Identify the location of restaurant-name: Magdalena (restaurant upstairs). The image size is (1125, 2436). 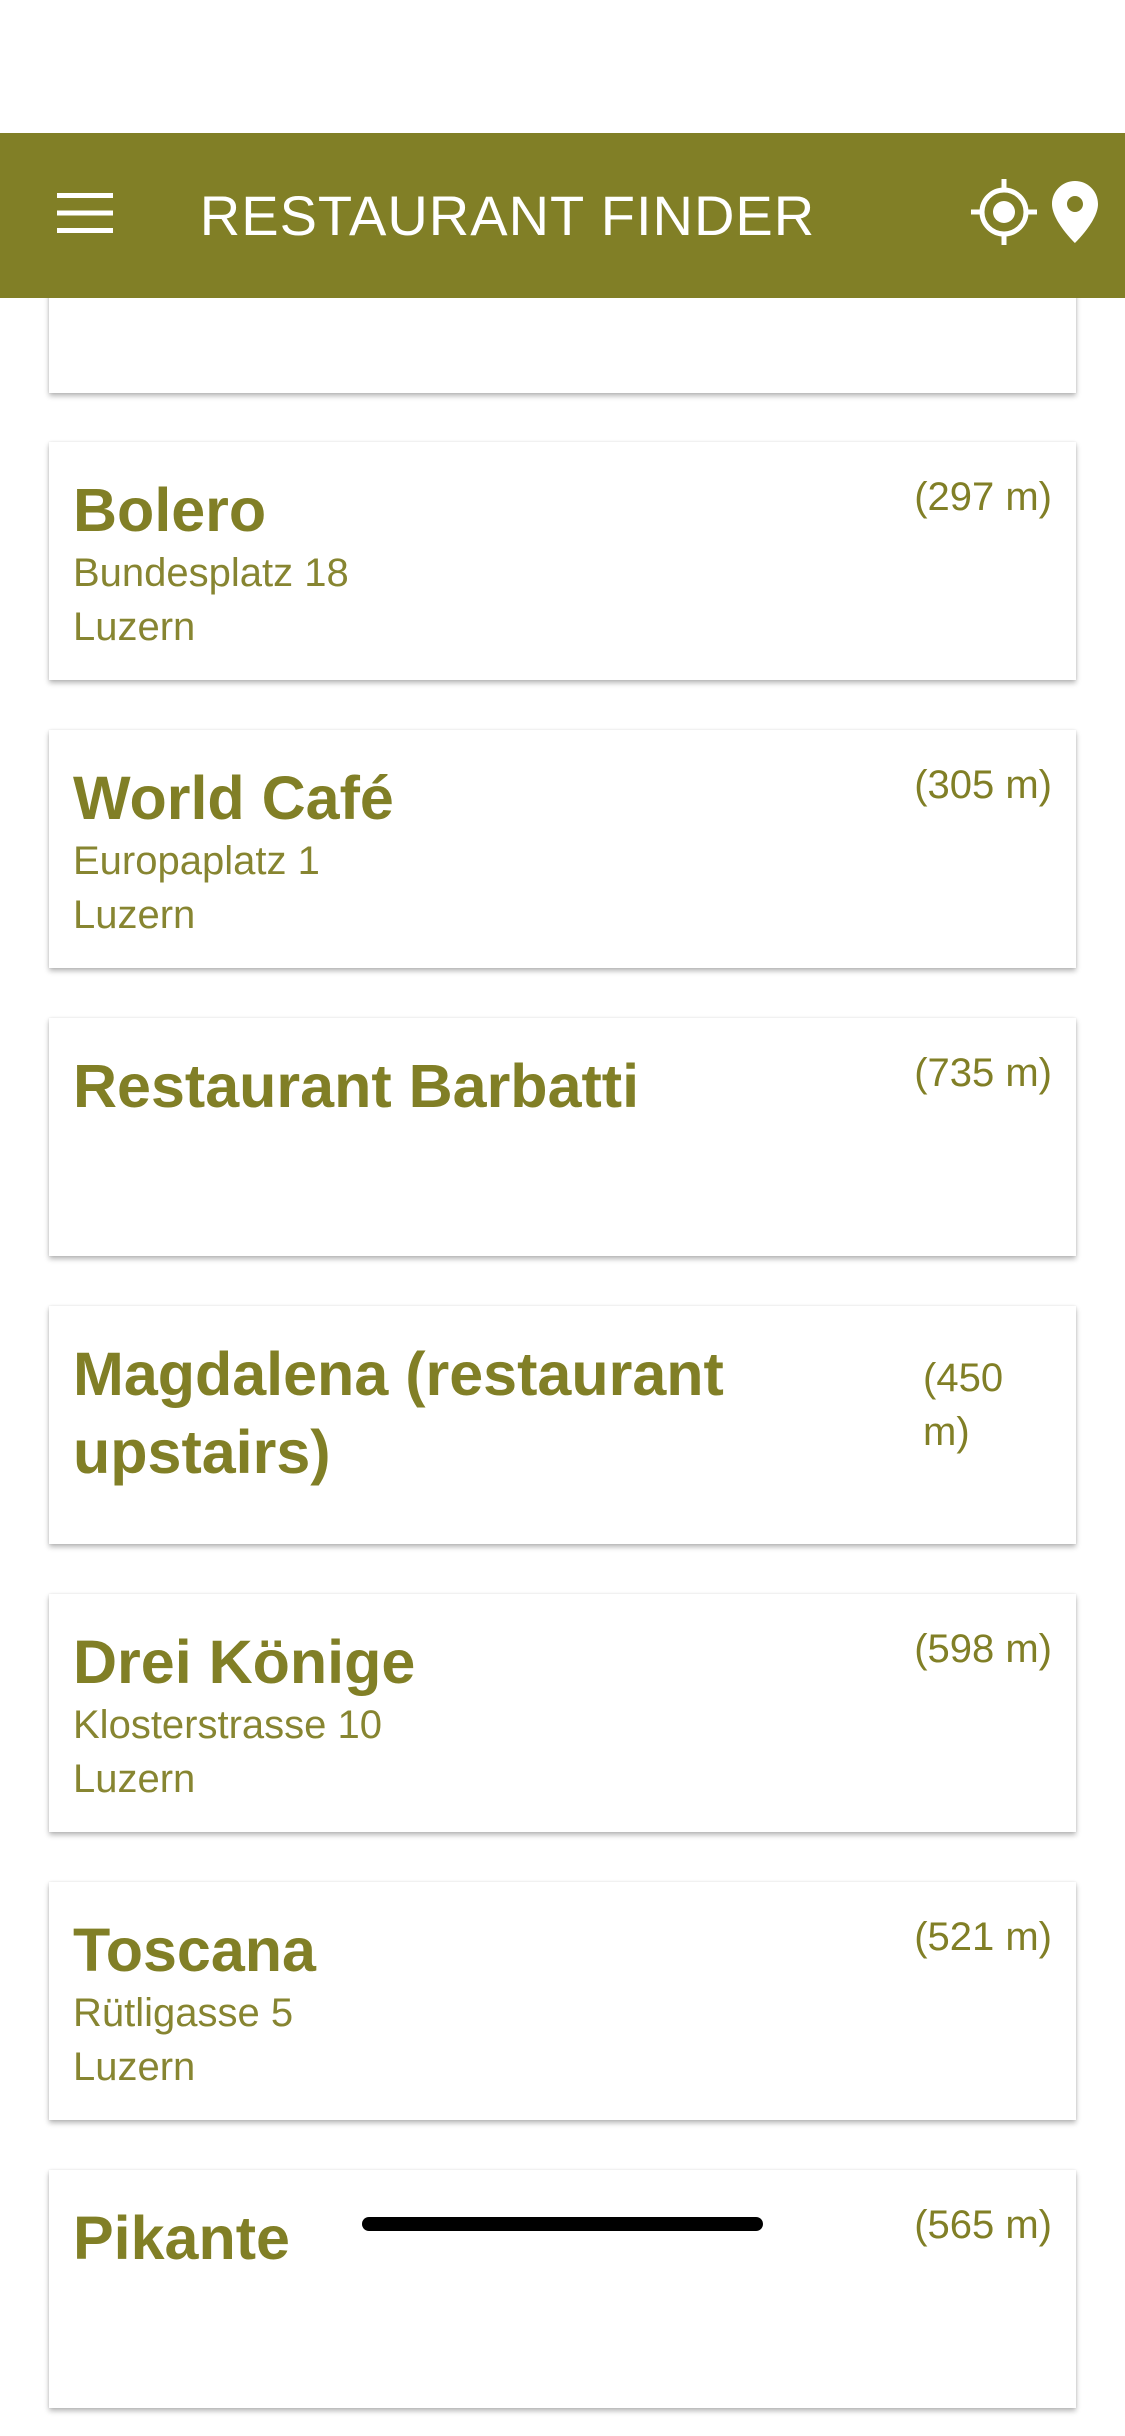
(398, 1413).